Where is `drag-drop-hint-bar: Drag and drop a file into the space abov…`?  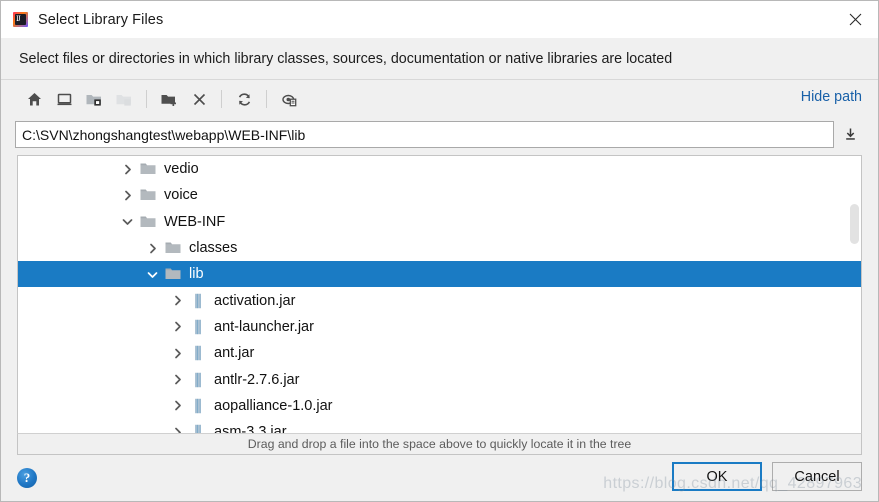 drag-drop-hint-bar: Drag and drop a file into the space abov… is located at coordinates (439, 444).